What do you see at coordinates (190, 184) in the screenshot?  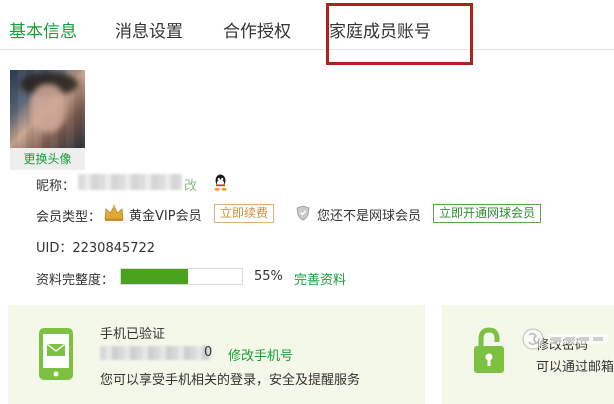 I see `nickname-edit-link: 改` at bounding box center [190, 184].